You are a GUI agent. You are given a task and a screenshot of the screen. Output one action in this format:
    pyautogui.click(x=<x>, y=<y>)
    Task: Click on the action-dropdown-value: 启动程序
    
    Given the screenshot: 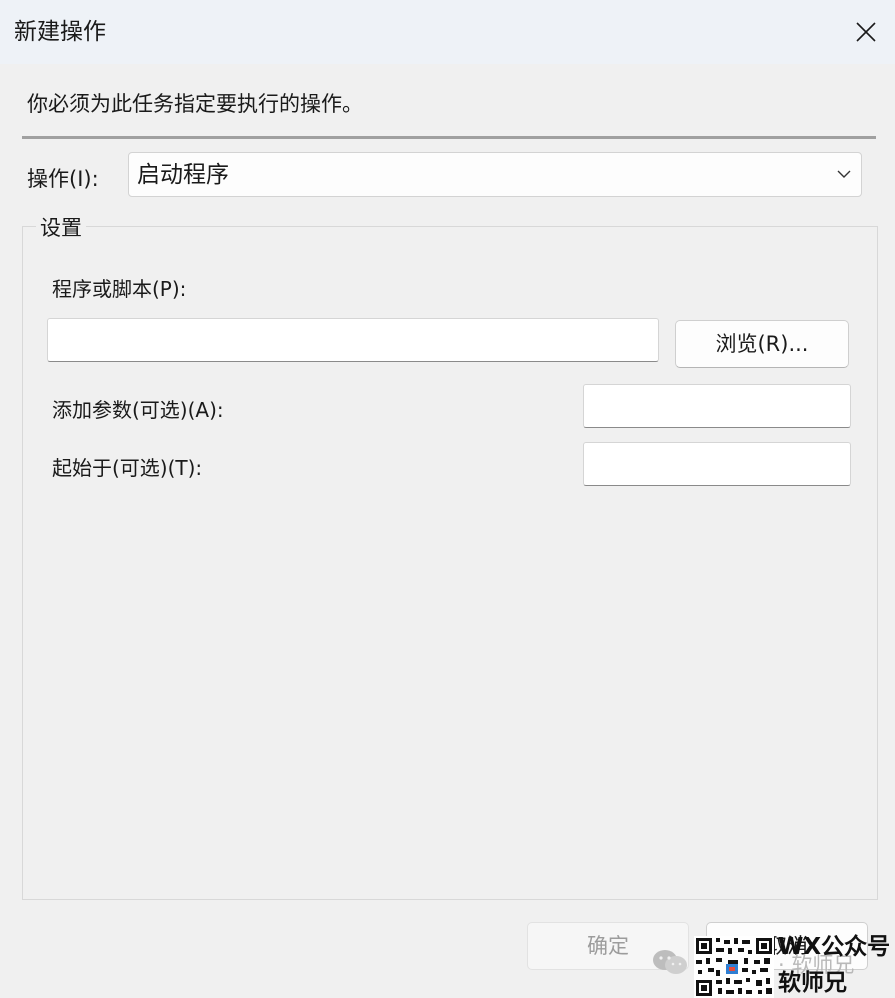 What is the action you would take?
    pyautogui.click(x=183, y=175)
    